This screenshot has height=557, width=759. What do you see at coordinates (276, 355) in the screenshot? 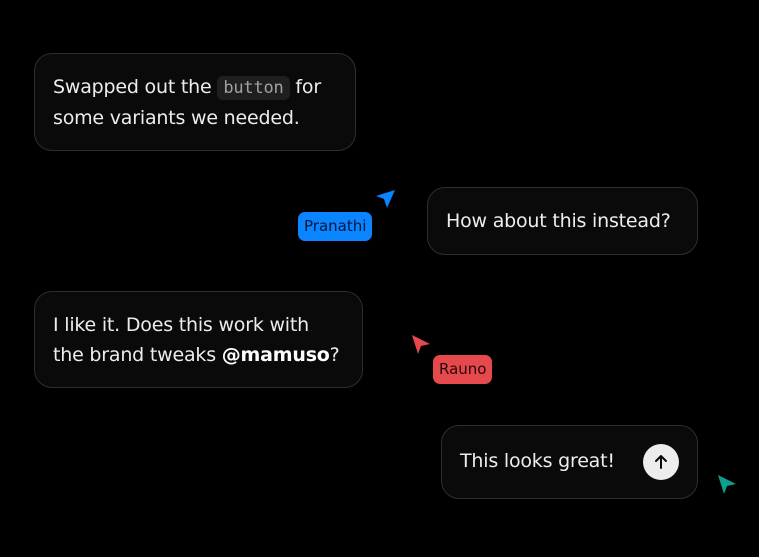
I see `user-mention: @mamuso` at bounding box center [276, 355].